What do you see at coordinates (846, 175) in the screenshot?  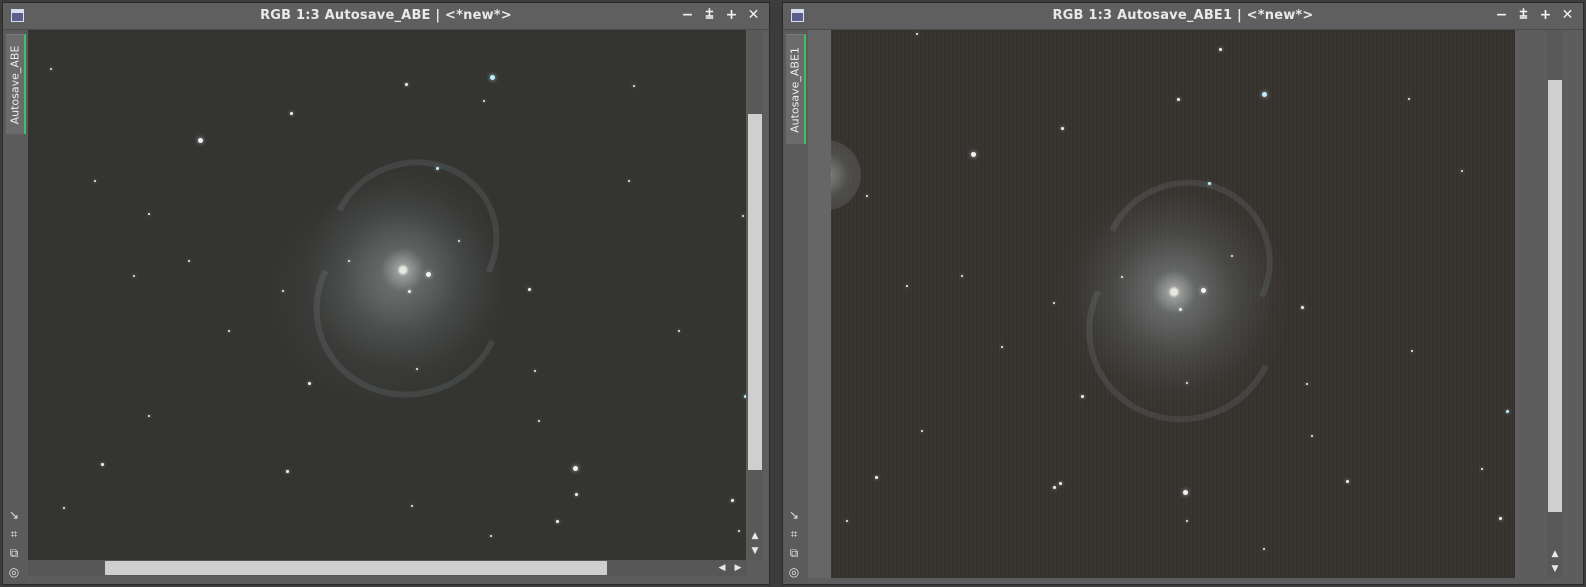 I see `edge-galaxy` at bounding box center [846, 175].